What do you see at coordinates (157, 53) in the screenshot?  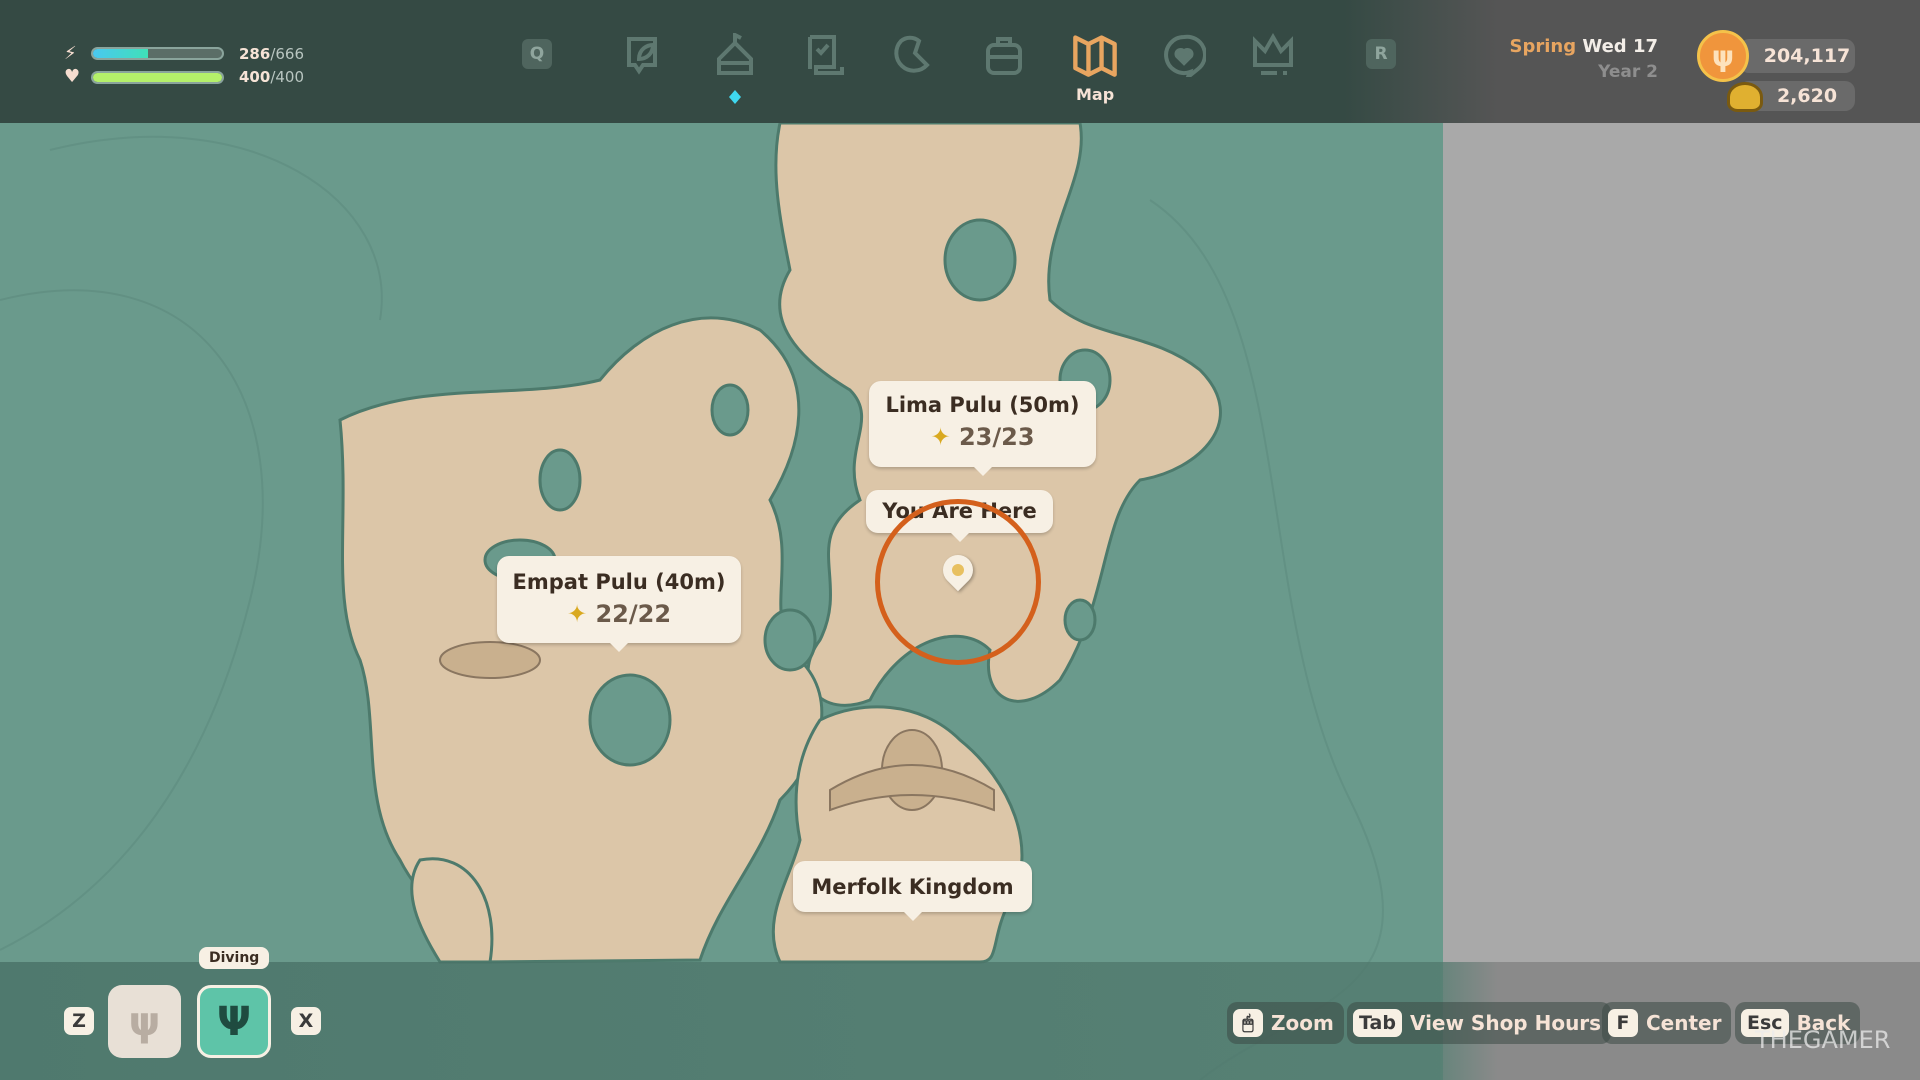 I see `energy-bar` at bounding box center [157, 53].